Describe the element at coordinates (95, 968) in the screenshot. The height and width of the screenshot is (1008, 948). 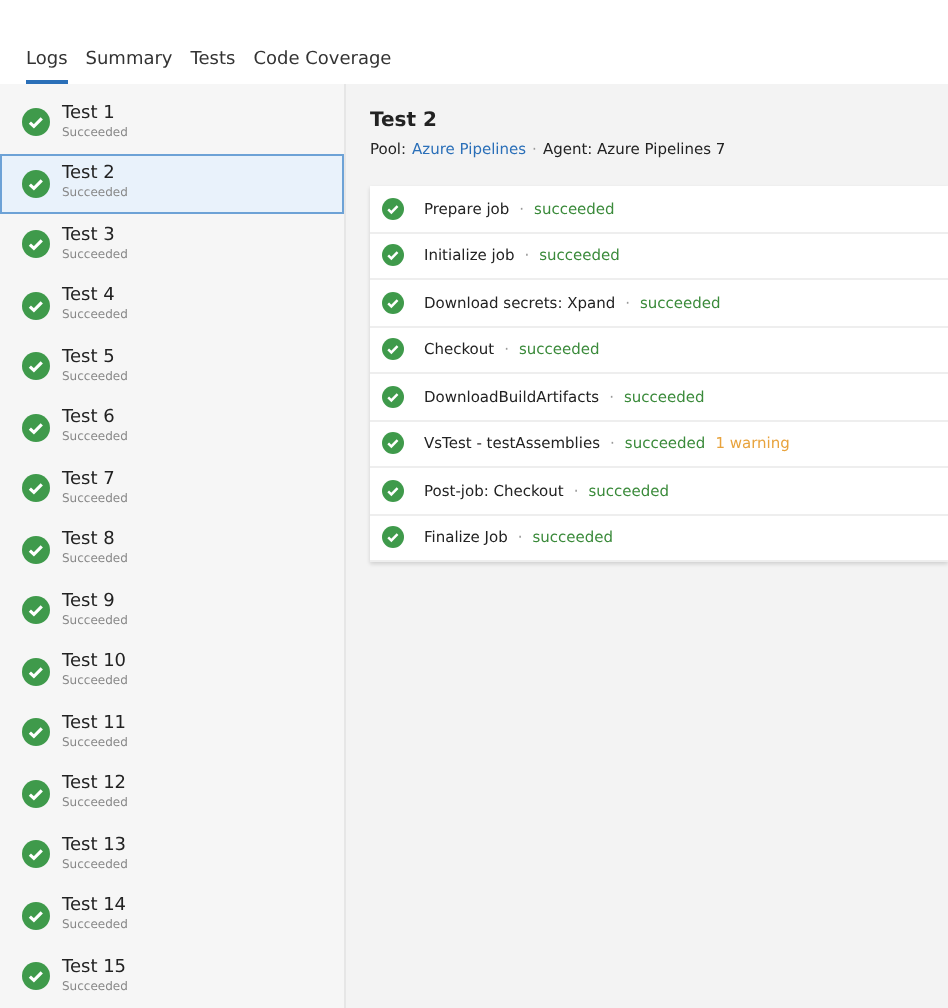
I see `job-name: Test 15` at that location.